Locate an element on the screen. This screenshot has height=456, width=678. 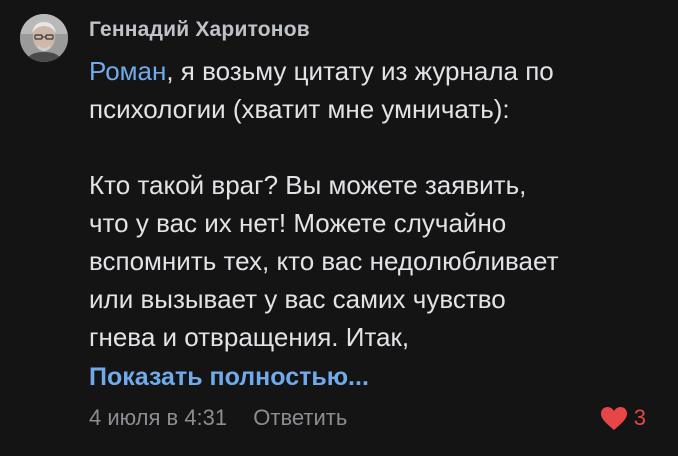
heart-icon is located at coordinates (613, 418).